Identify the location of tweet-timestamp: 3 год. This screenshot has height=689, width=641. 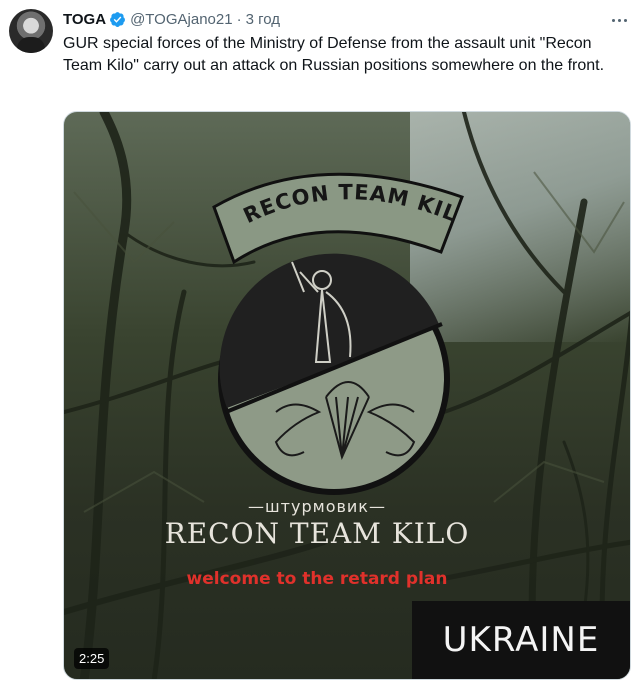
(263, 19).